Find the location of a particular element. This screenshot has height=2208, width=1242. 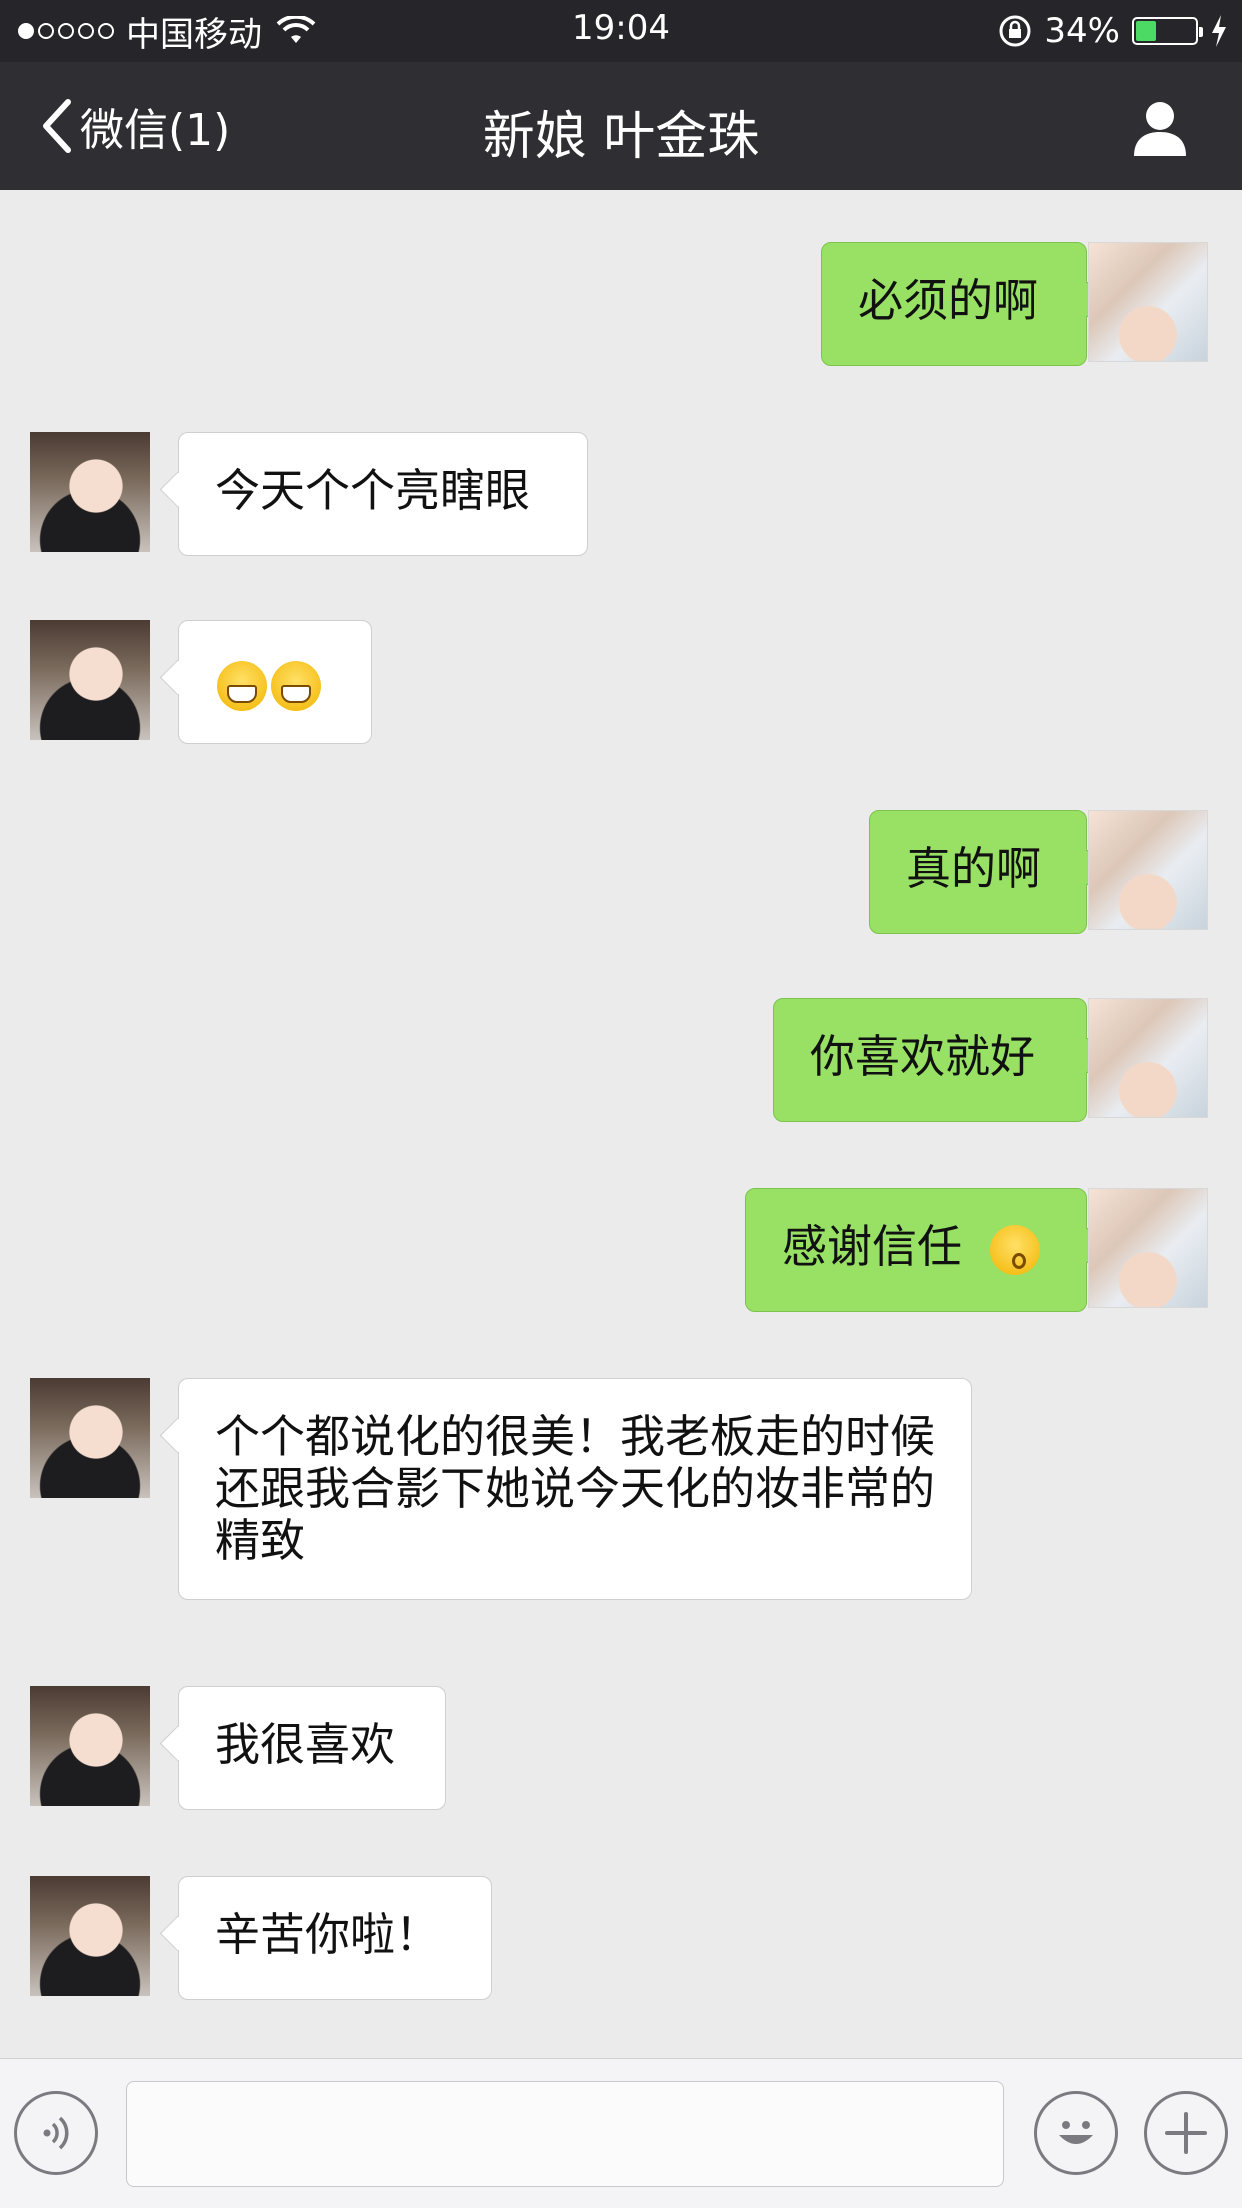

person-icon is located at coordinates (1160, 129).